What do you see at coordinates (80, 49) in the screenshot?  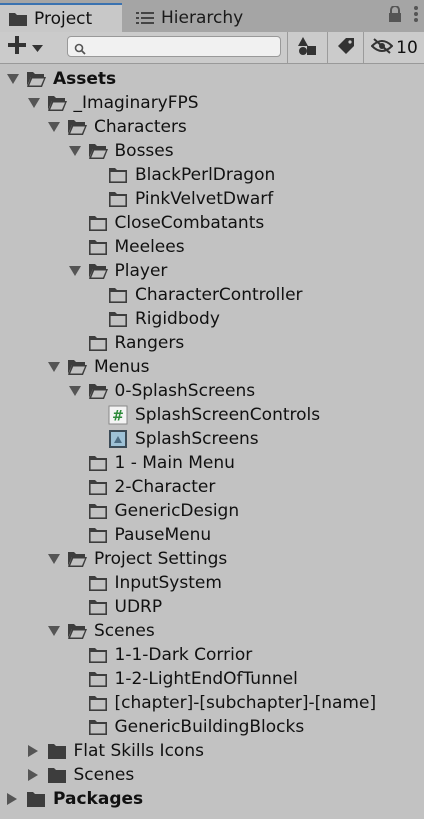 I see `search-icon` at bounding box center [80, 49].